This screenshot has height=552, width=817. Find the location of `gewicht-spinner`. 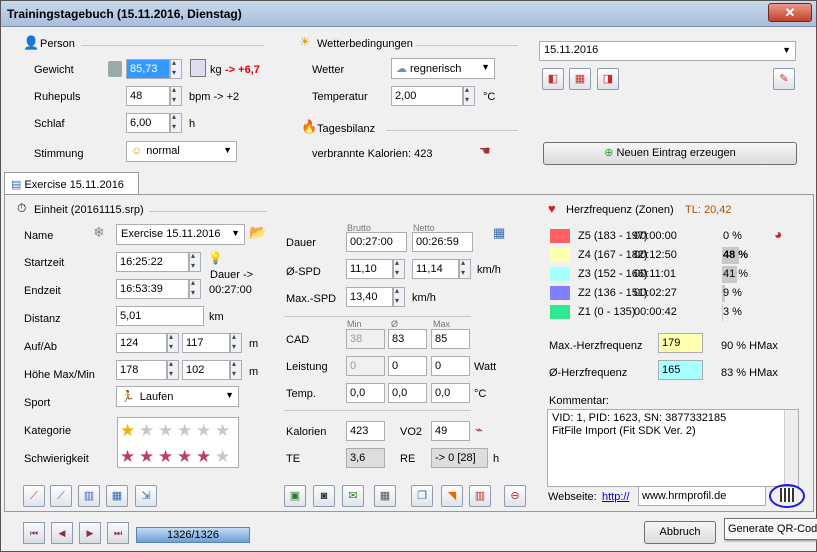

gewicht-spinner is located at coordinates (176, 68).